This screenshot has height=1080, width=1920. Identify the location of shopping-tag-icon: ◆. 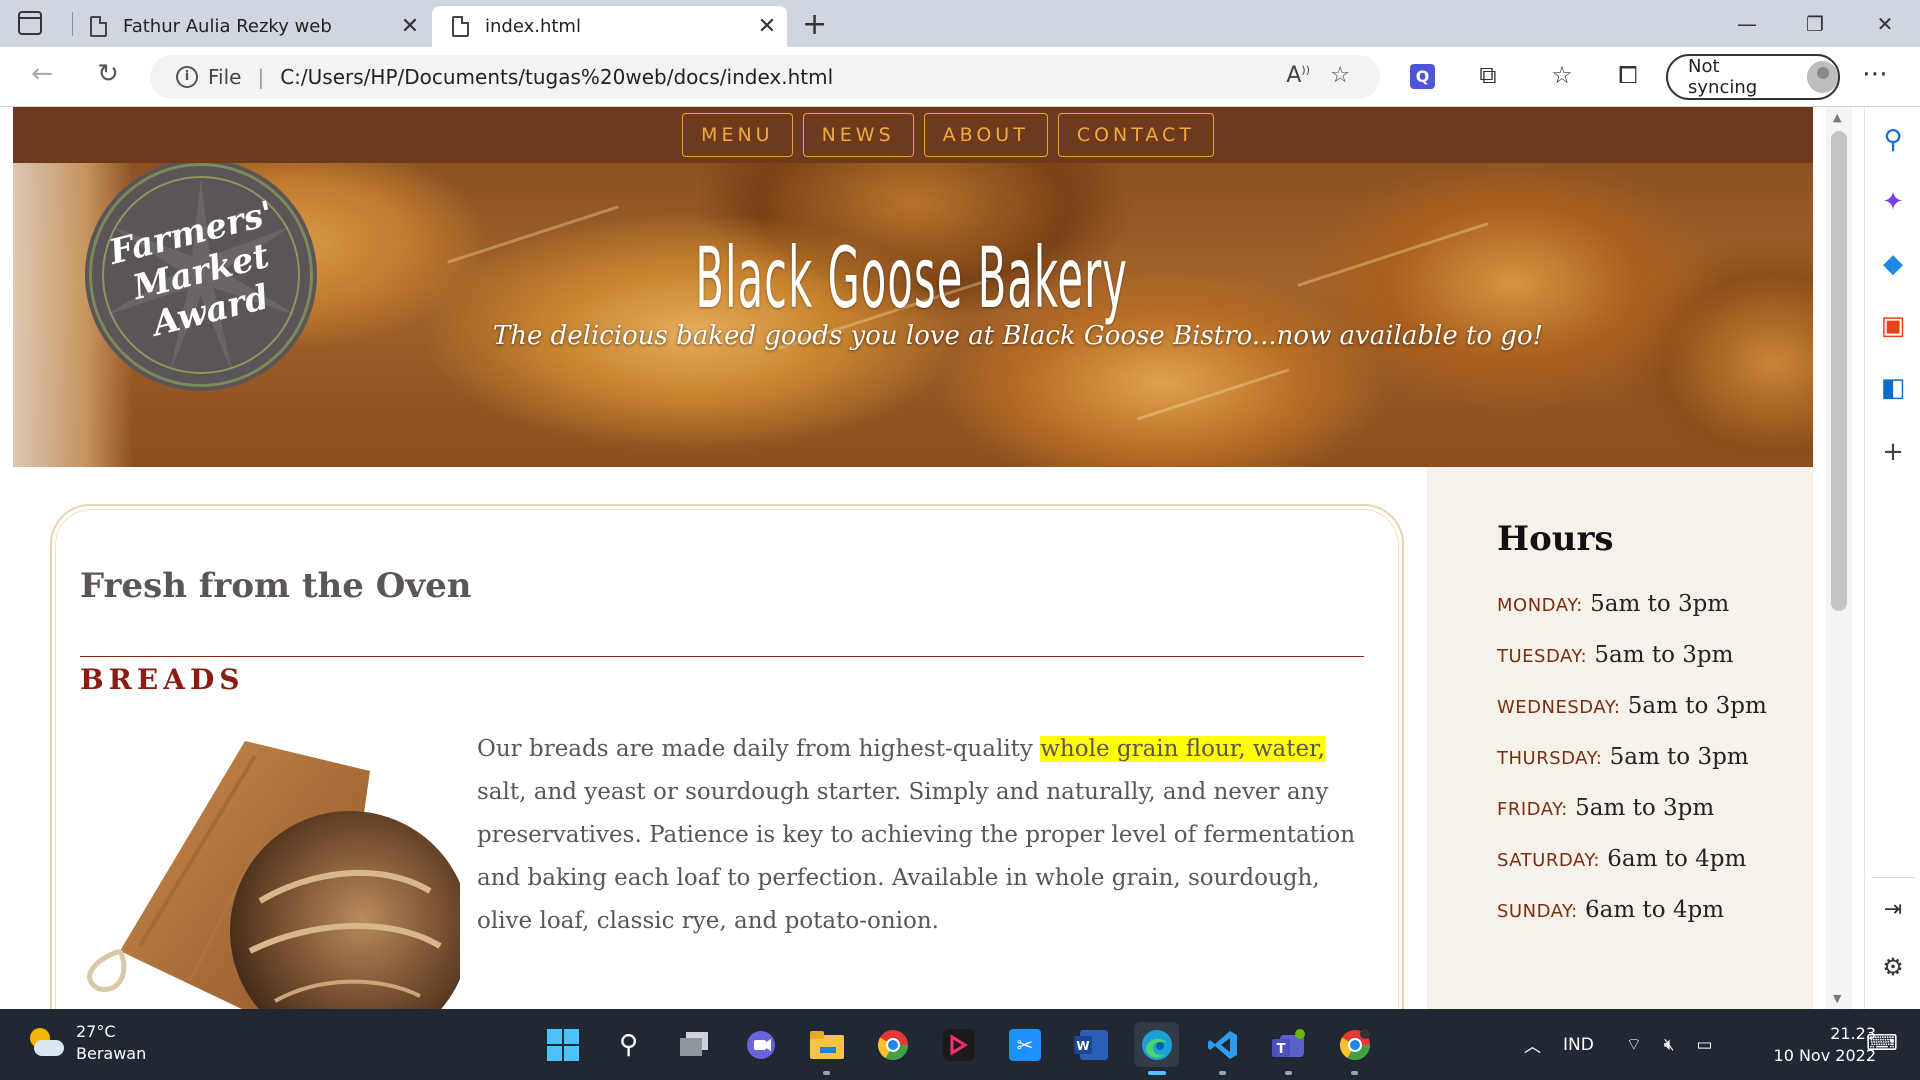
(1892, 264).